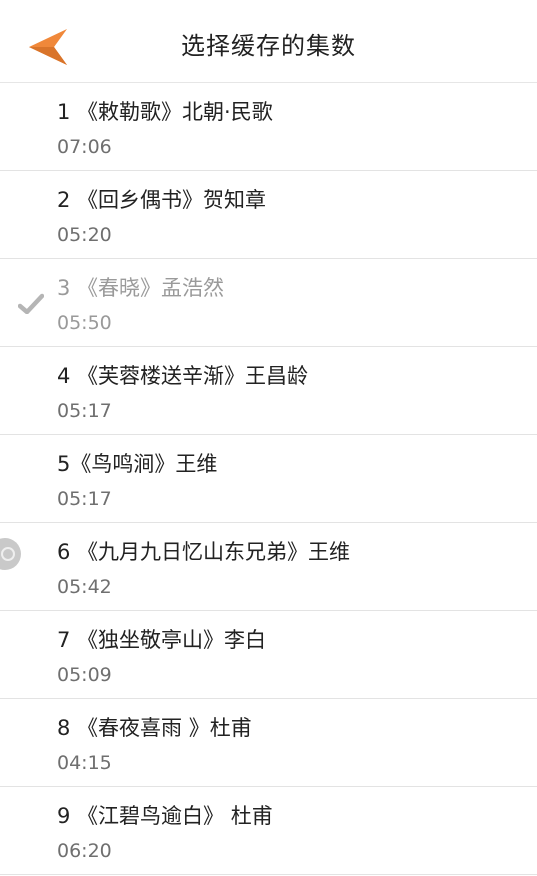 Image resolution: width=537 pixels, height=876 pixels. Describe the element at coordinates (268, 655) in the screenshot. I see `episode-row-7: 7 《独坐敬亭山》李白 05:09` at that location.